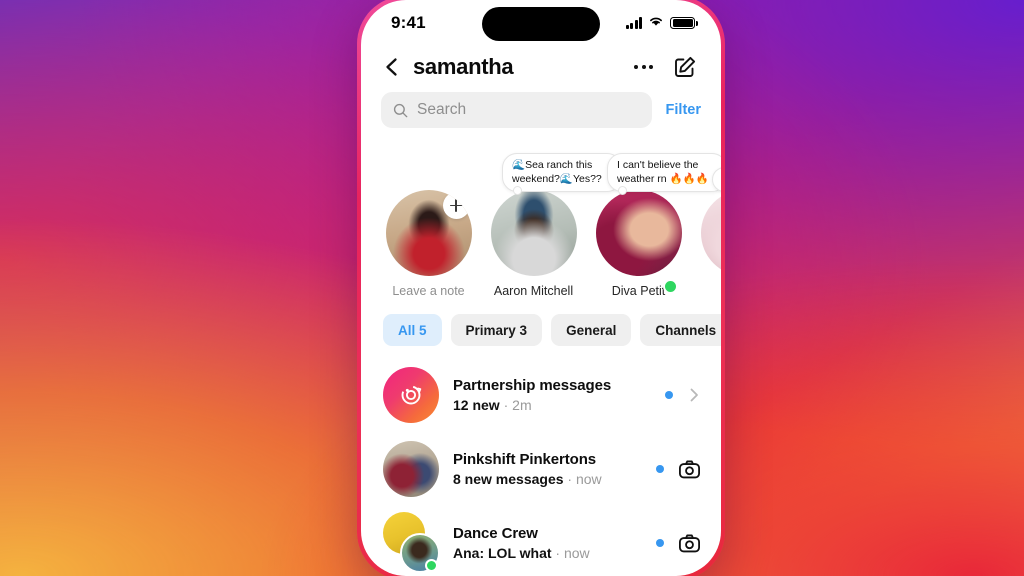 This screenshot has height=576, width=1024. I want to click on note-name: Aaron Mitchell, so click(533, 291).